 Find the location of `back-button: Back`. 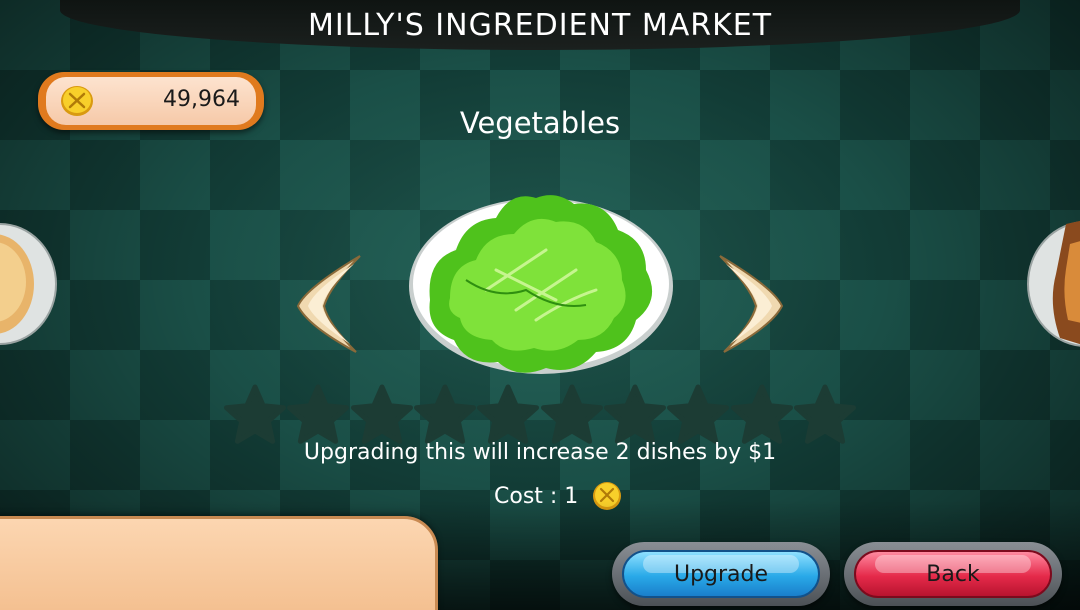

back-button: Back is located at coordinates (953, 574).